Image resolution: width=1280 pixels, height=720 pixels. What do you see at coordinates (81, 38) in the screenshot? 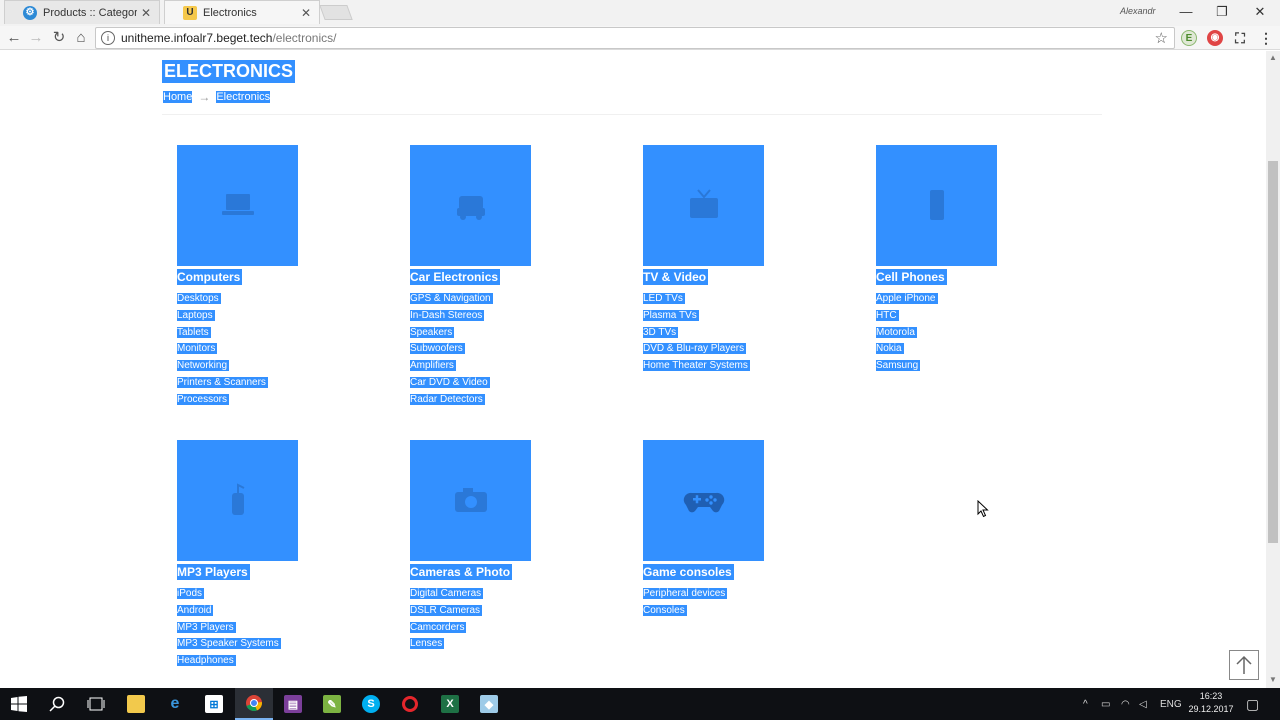
I see `home-icon: ⌂` at bounding box center [81, 38].